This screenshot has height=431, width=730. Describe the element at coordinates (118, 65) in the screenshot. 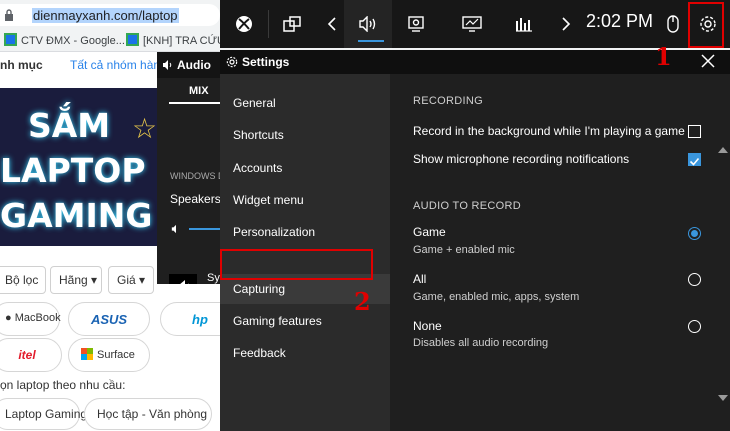

I see `all-categories-link: Tất cả nhóm hàng` at that location.